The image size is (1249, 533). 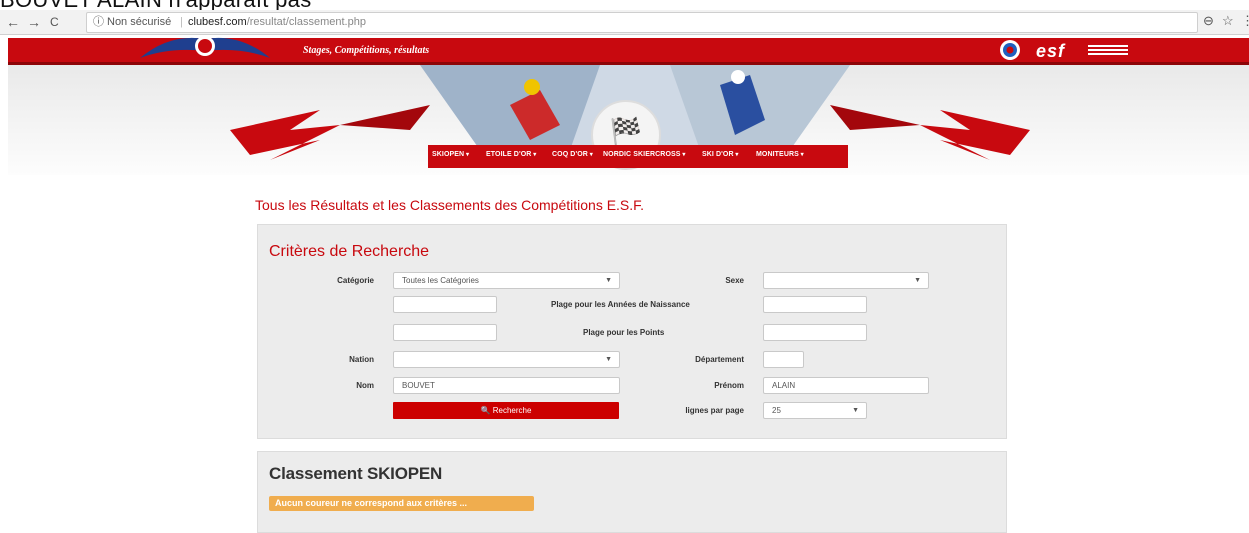 I want to click on lignes-par-page-label: lignes par page, so click(x=714, y=410).